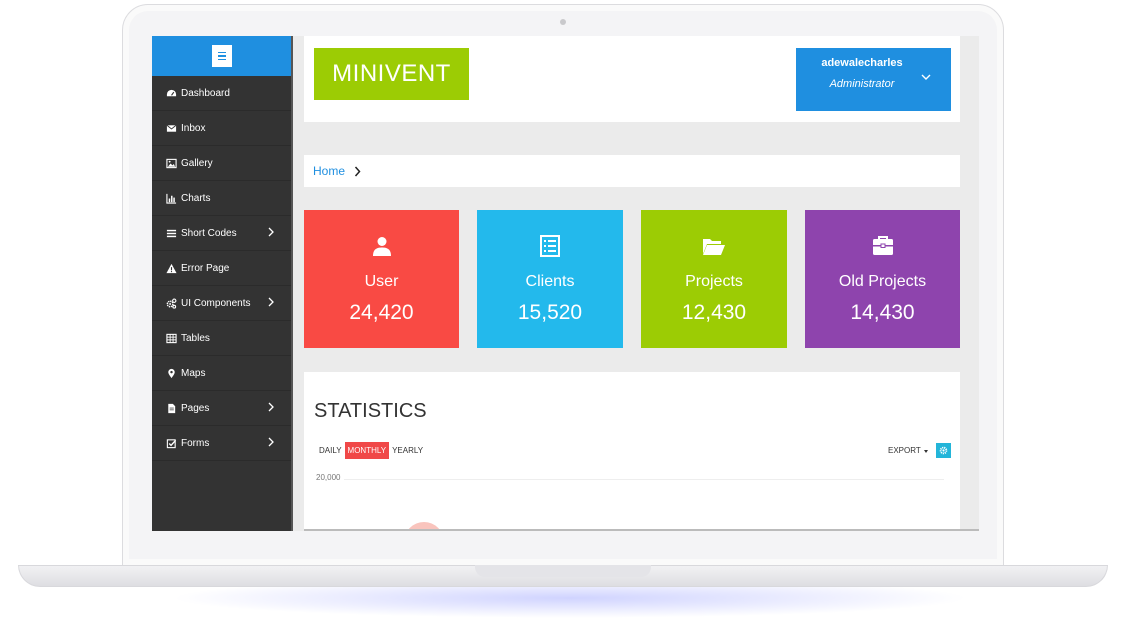 Image resolution: width=1126 pixels, height=630 pixels. I want to click on laptop-camera, so click(563, 22).